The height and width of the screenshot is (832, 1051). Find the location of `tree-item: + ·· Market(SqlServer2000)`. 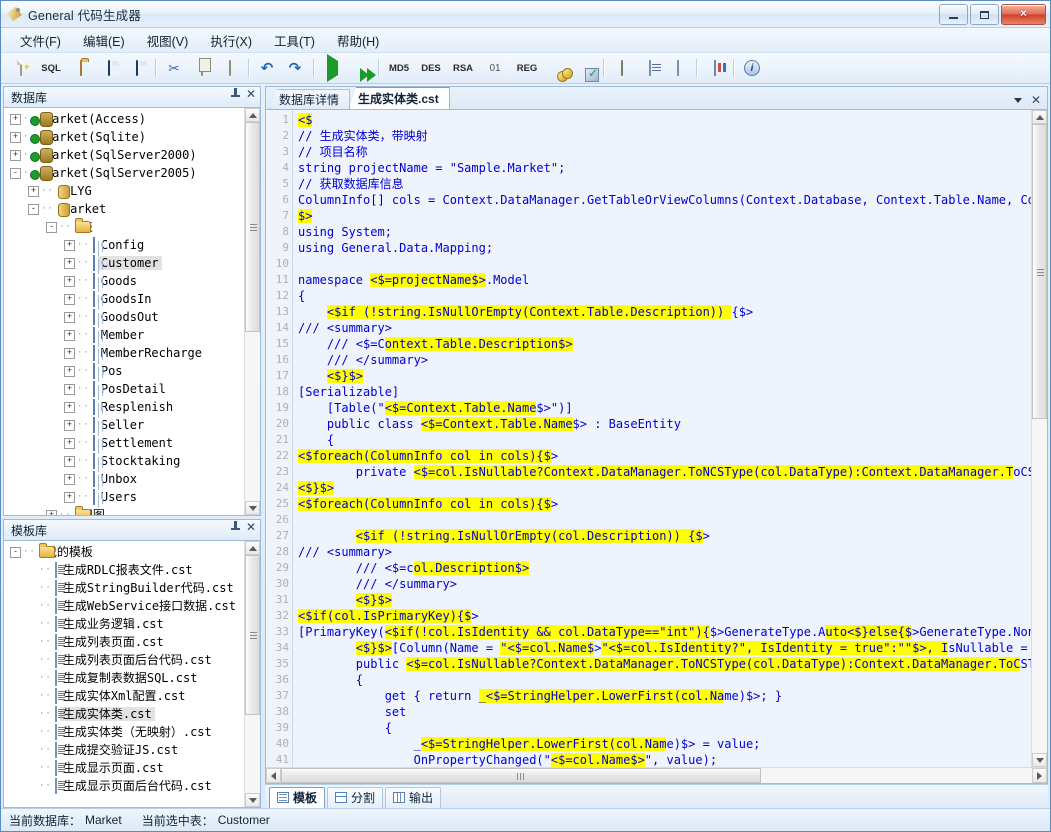

tree-item: + ·· Market(SqlServer2000) is located at coordinates (124, 155).